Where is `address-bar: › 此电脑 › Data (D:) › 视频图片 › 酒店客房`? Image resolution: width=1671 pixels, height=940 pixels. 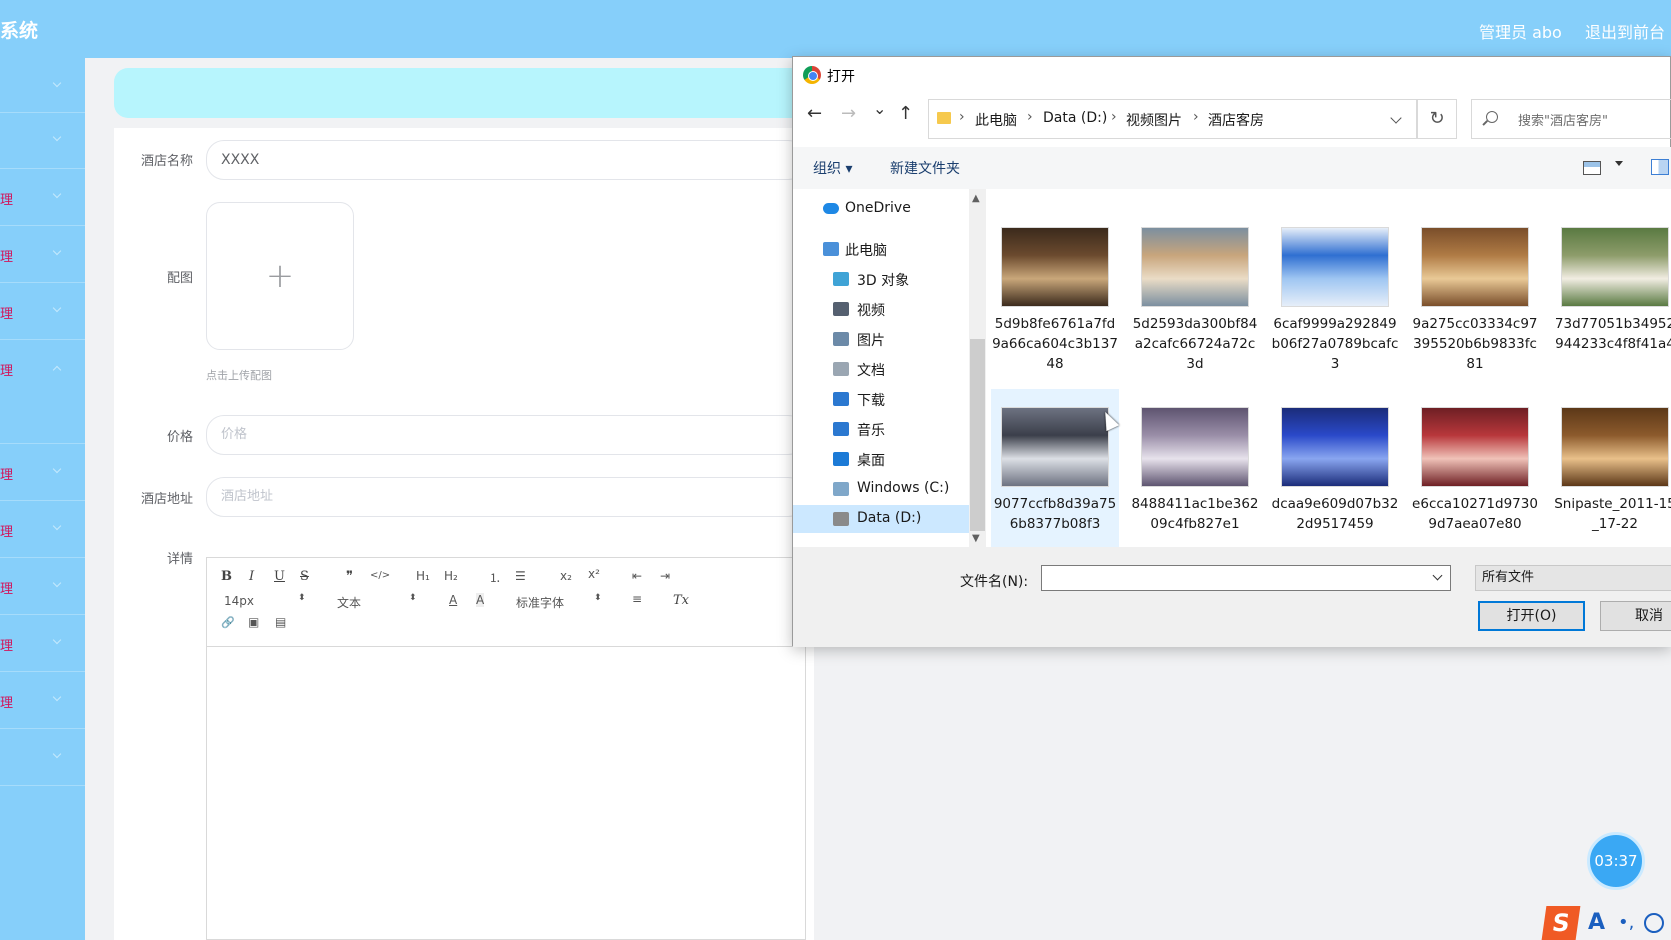
address-bar: › 此电脑 › Data (D:) › 视频图片 › 酒店客房 is located at coordinates (1172, 119).